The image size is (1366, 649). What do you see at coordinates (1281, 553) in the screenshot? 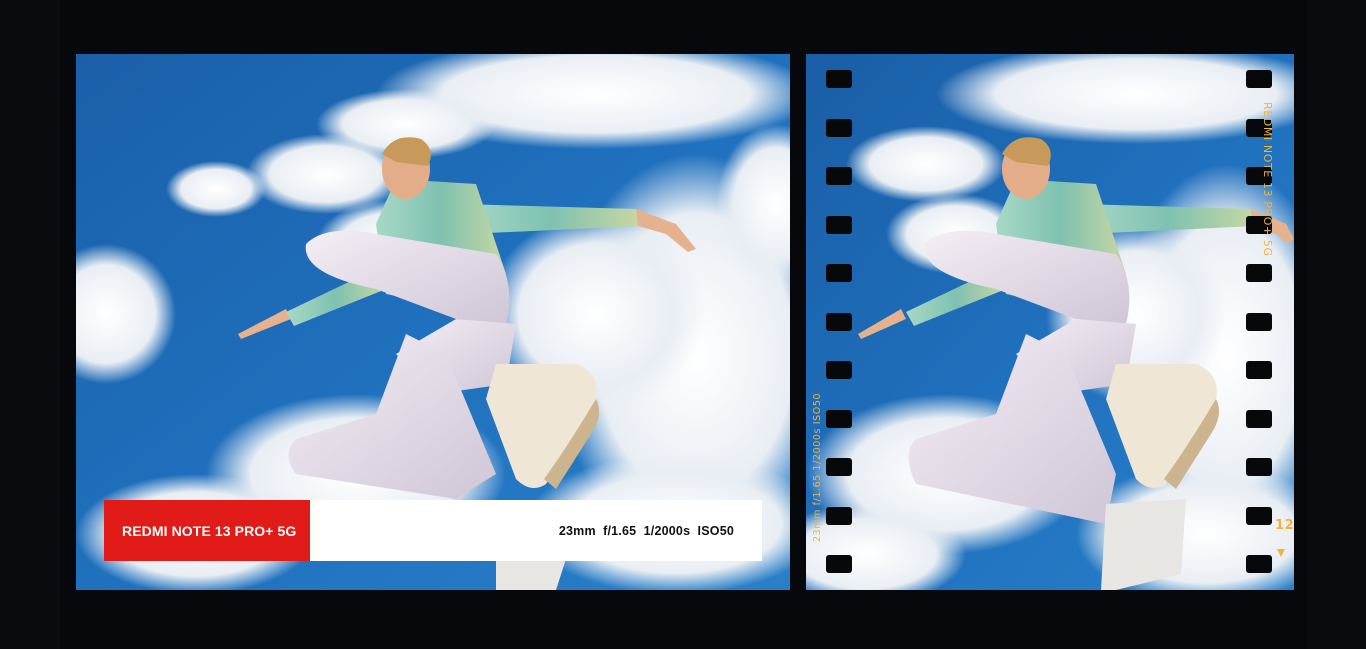
I see `film-advance-arrow-icon` at bounding box center [1281, 553].